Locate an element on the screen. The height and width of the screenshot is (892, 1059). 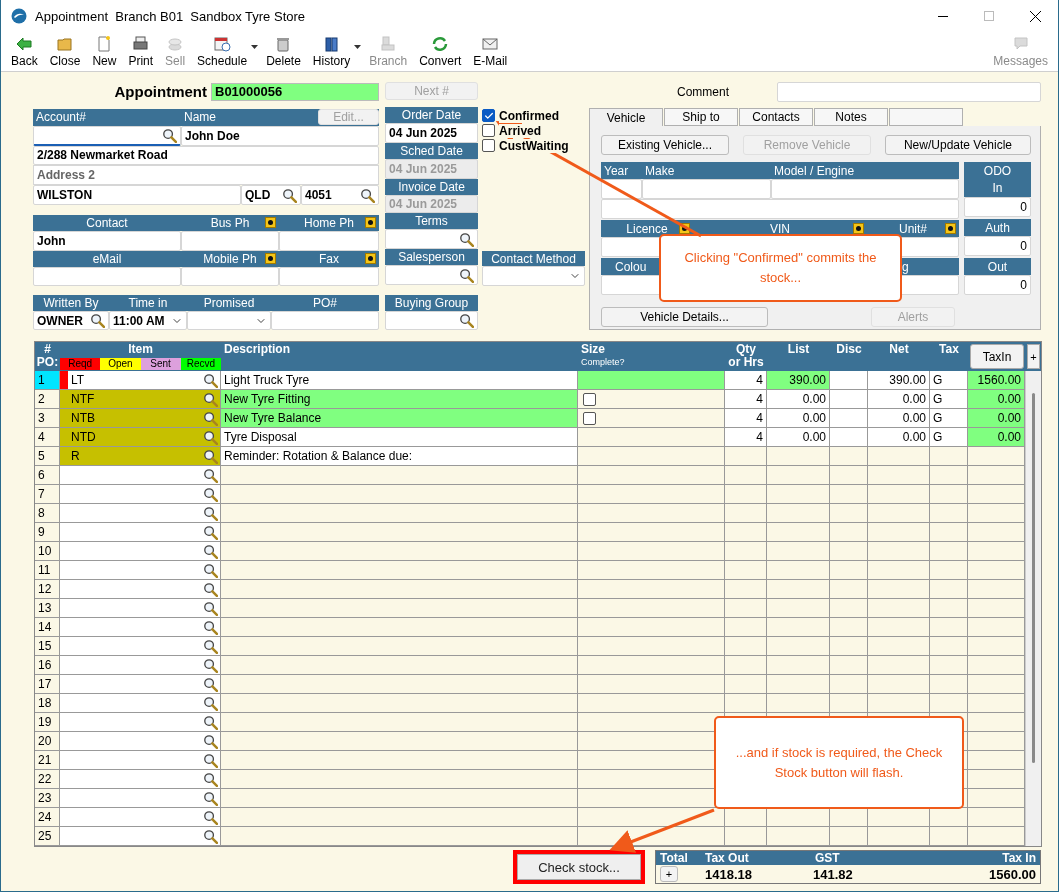
make-field is located at coordinates (706, 189).